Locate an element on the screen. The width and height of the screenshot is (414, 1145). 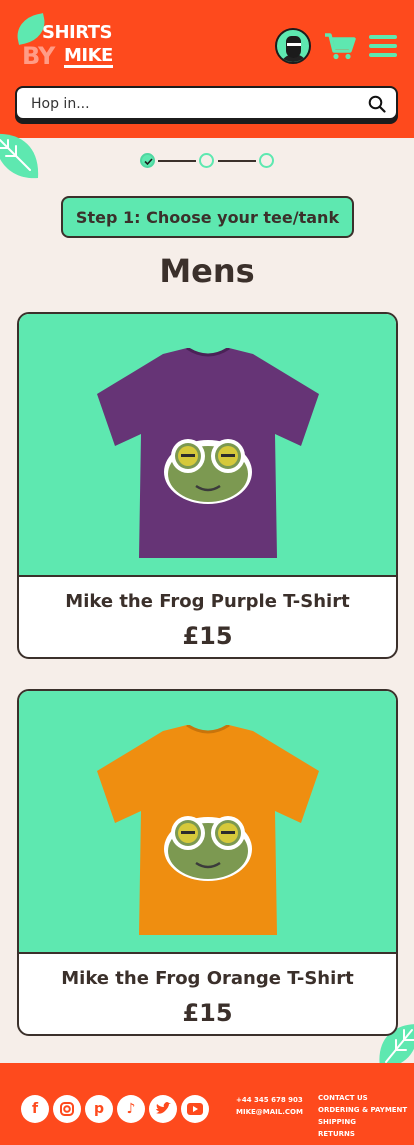
footer-link-returns: RETURNS is located at coordinates (362, 1134).